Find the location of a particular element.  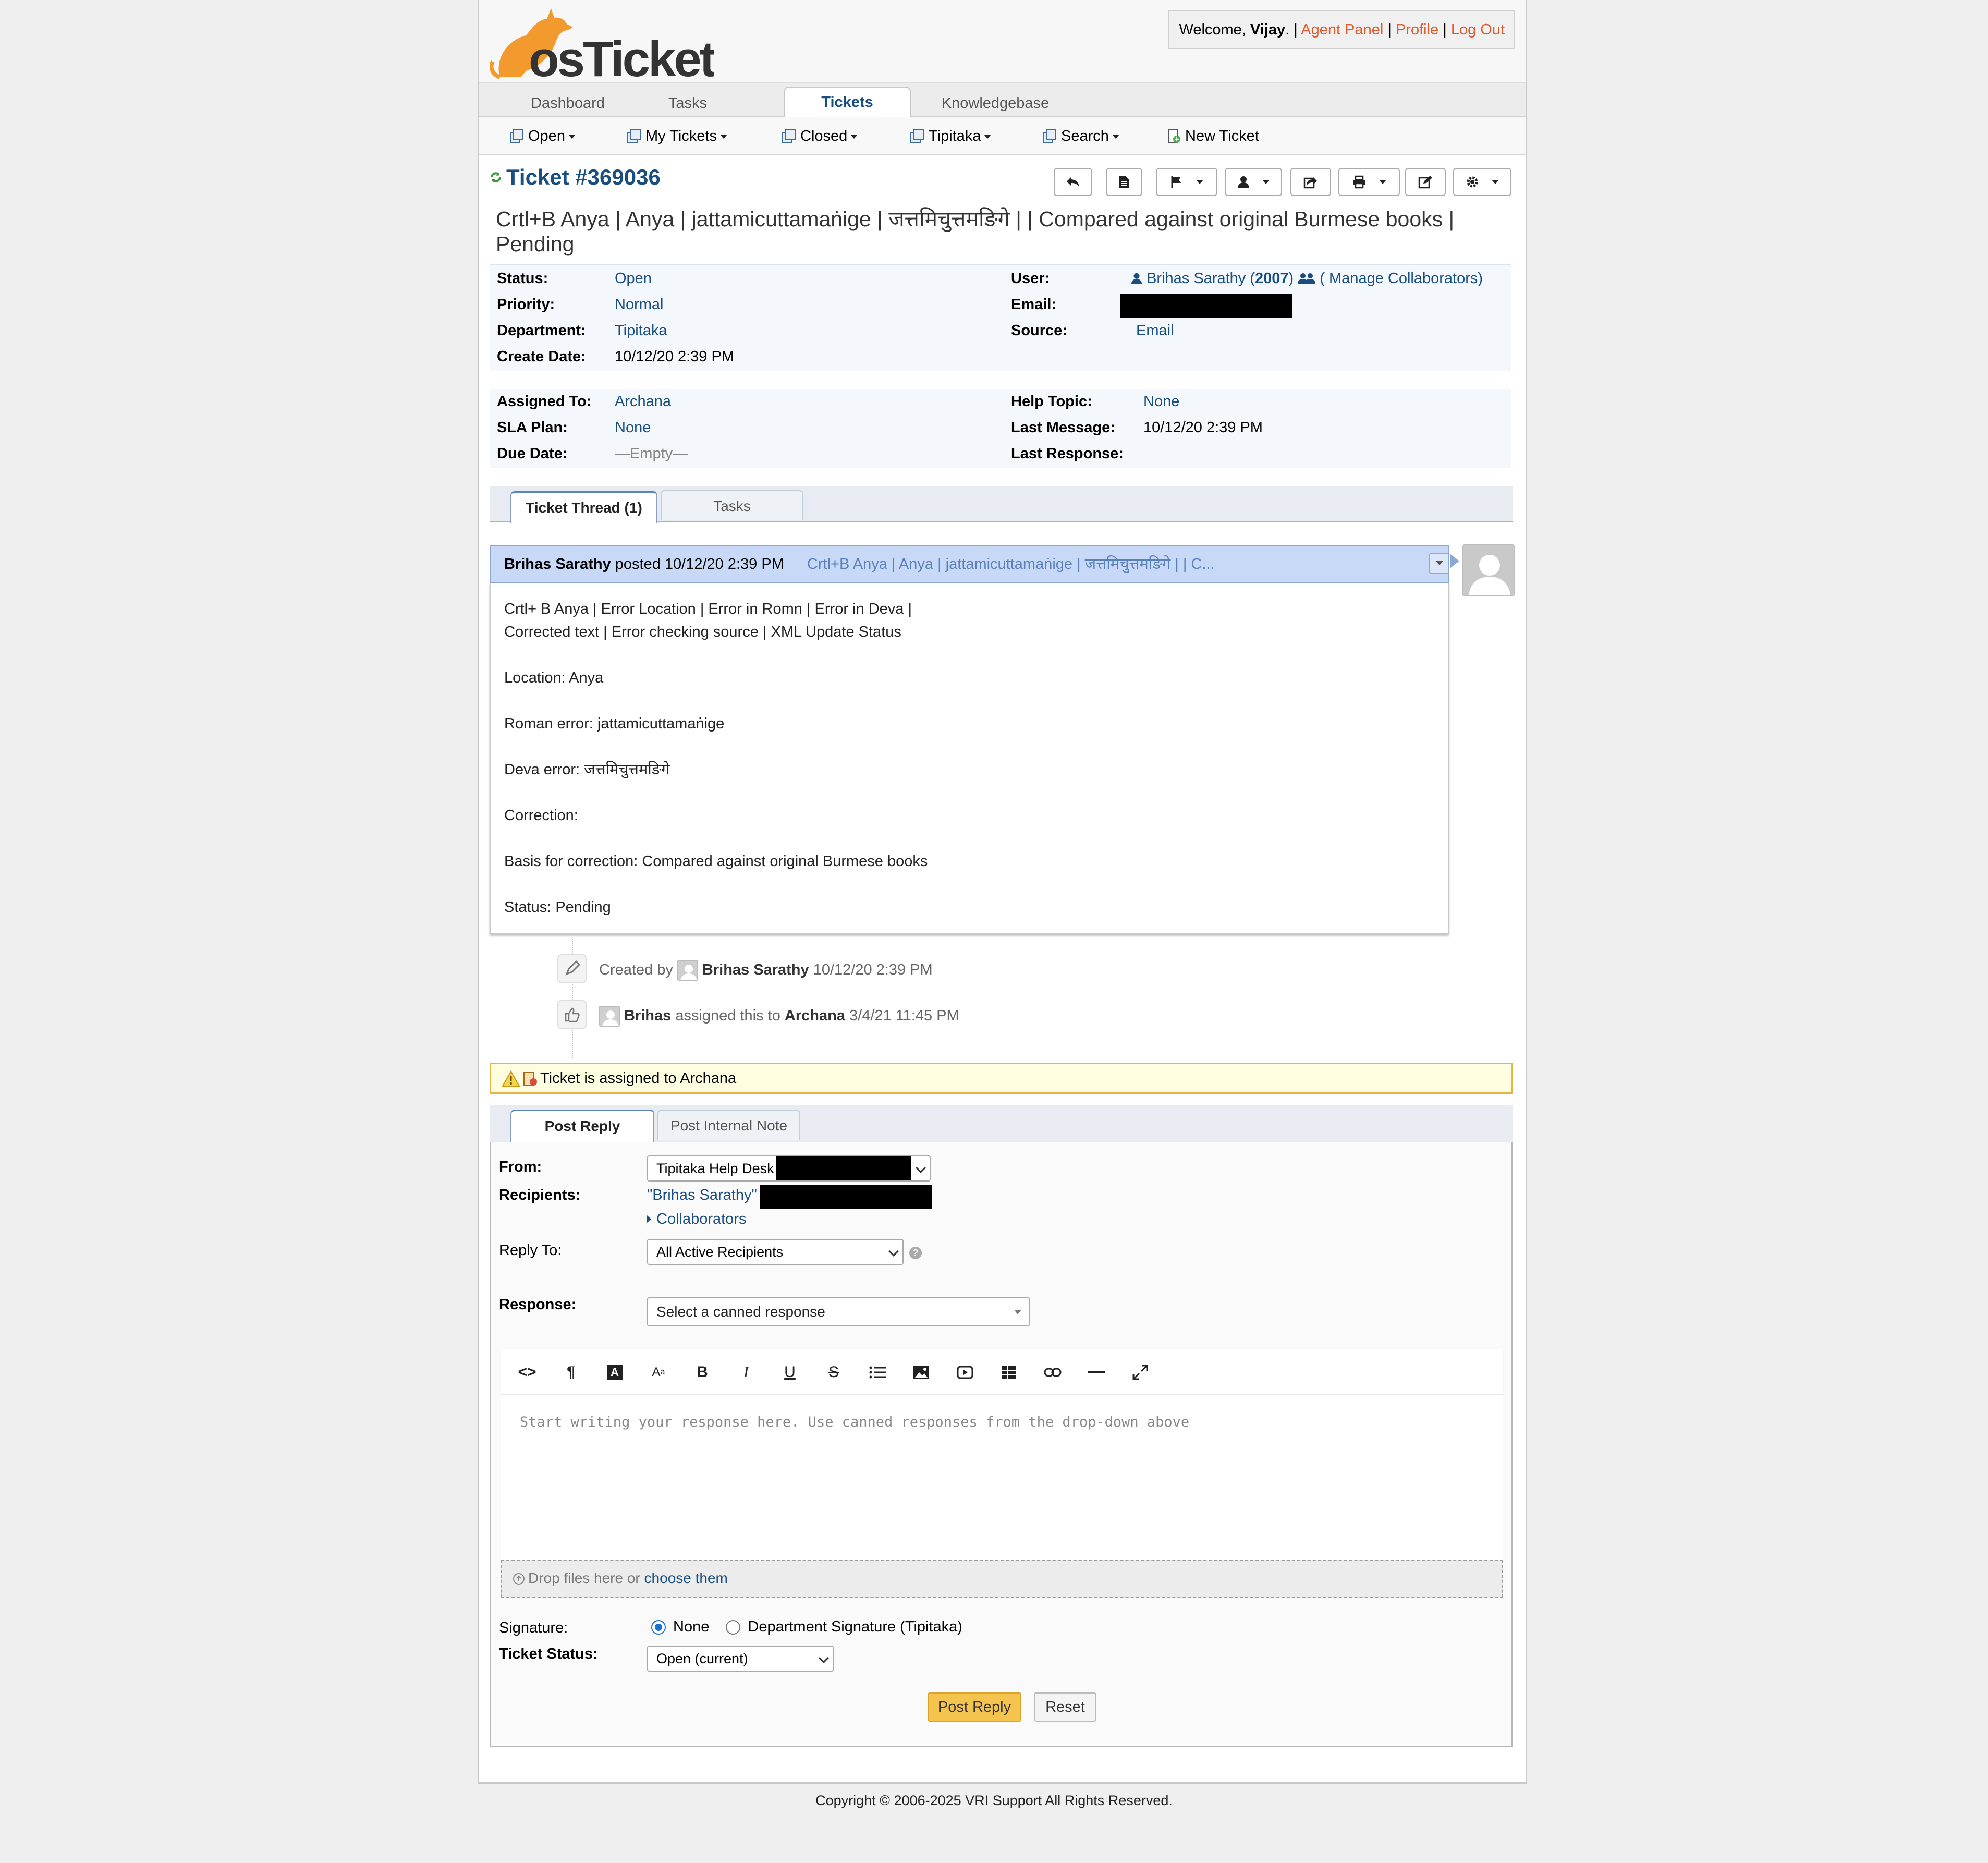

ticket-number-text: Ticket #369036 is located at coordinates (583, 177).